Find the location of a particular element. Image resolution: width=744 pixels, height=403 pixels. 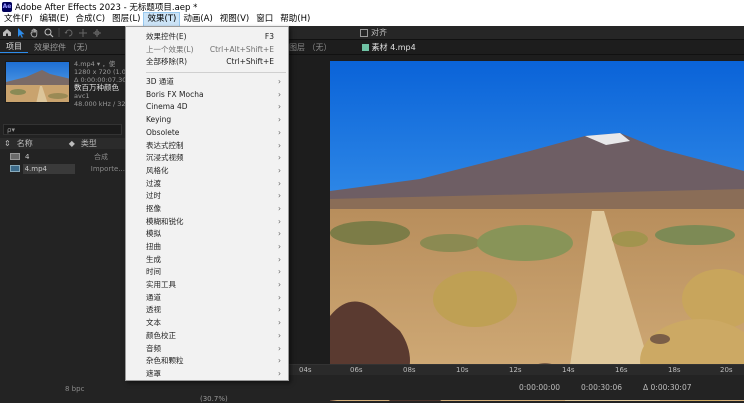

time-tick: 04s is located at coordinates (305, 370).